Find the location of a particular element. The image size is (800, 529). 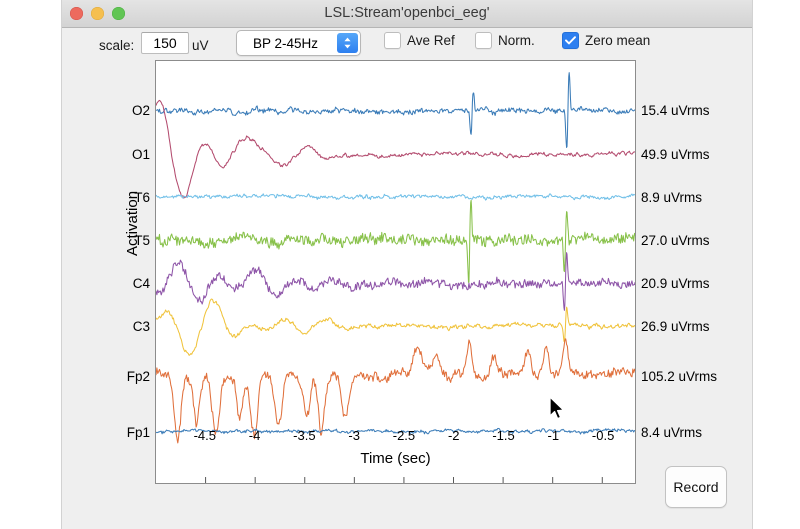

rms-label-t5: 27.0 uVrms is located at coordinates (675, 241).